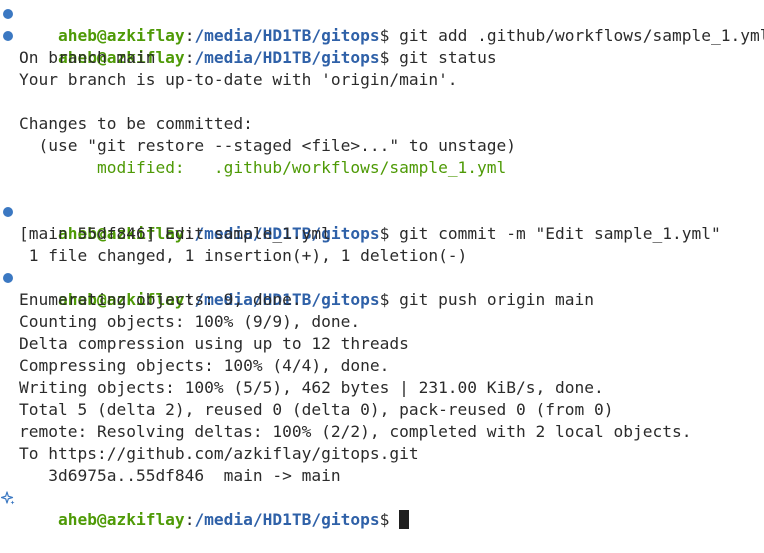 Image resolution: width=764 pixels, height=553 pixels. Describe the element at coordinates (389, 519) in the screenshot. I see `prompt-symbol: $` at that location.